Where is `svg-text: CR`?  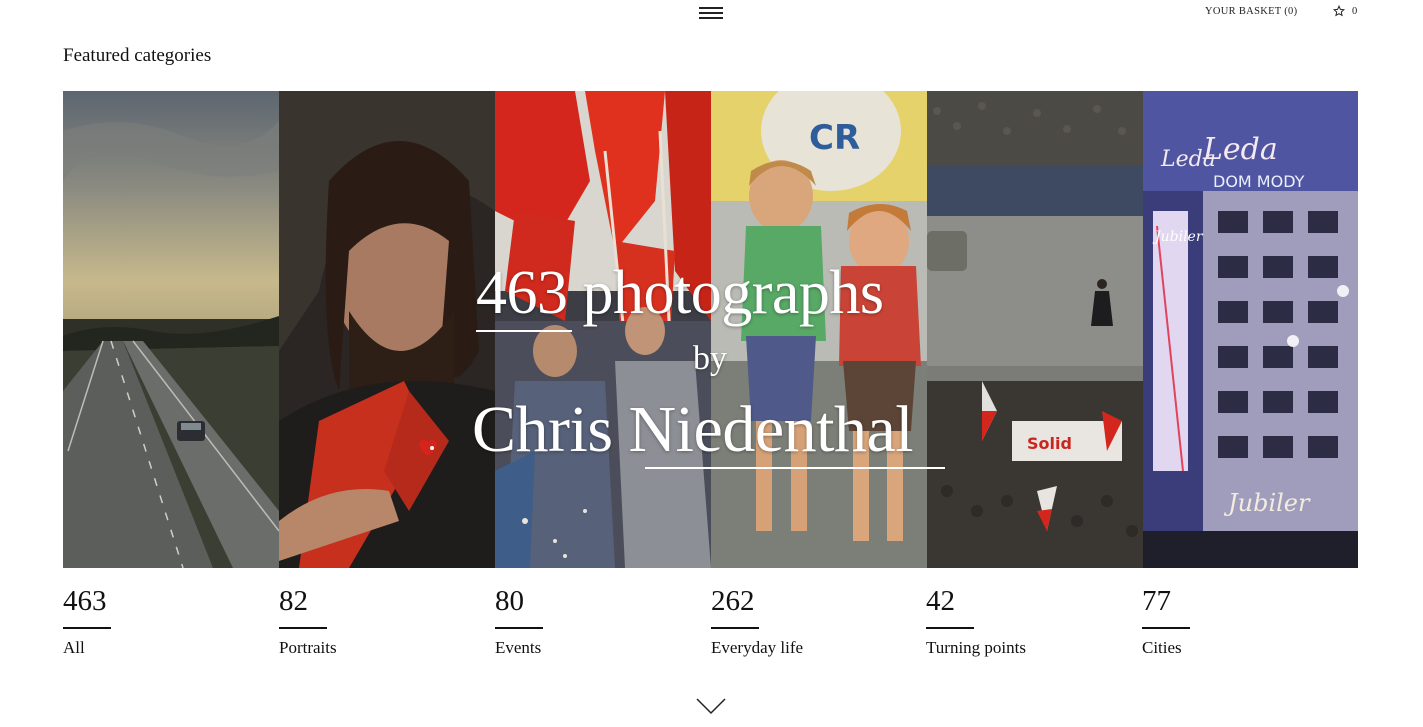
svg-text: CR is located at coordinates (834, 138).